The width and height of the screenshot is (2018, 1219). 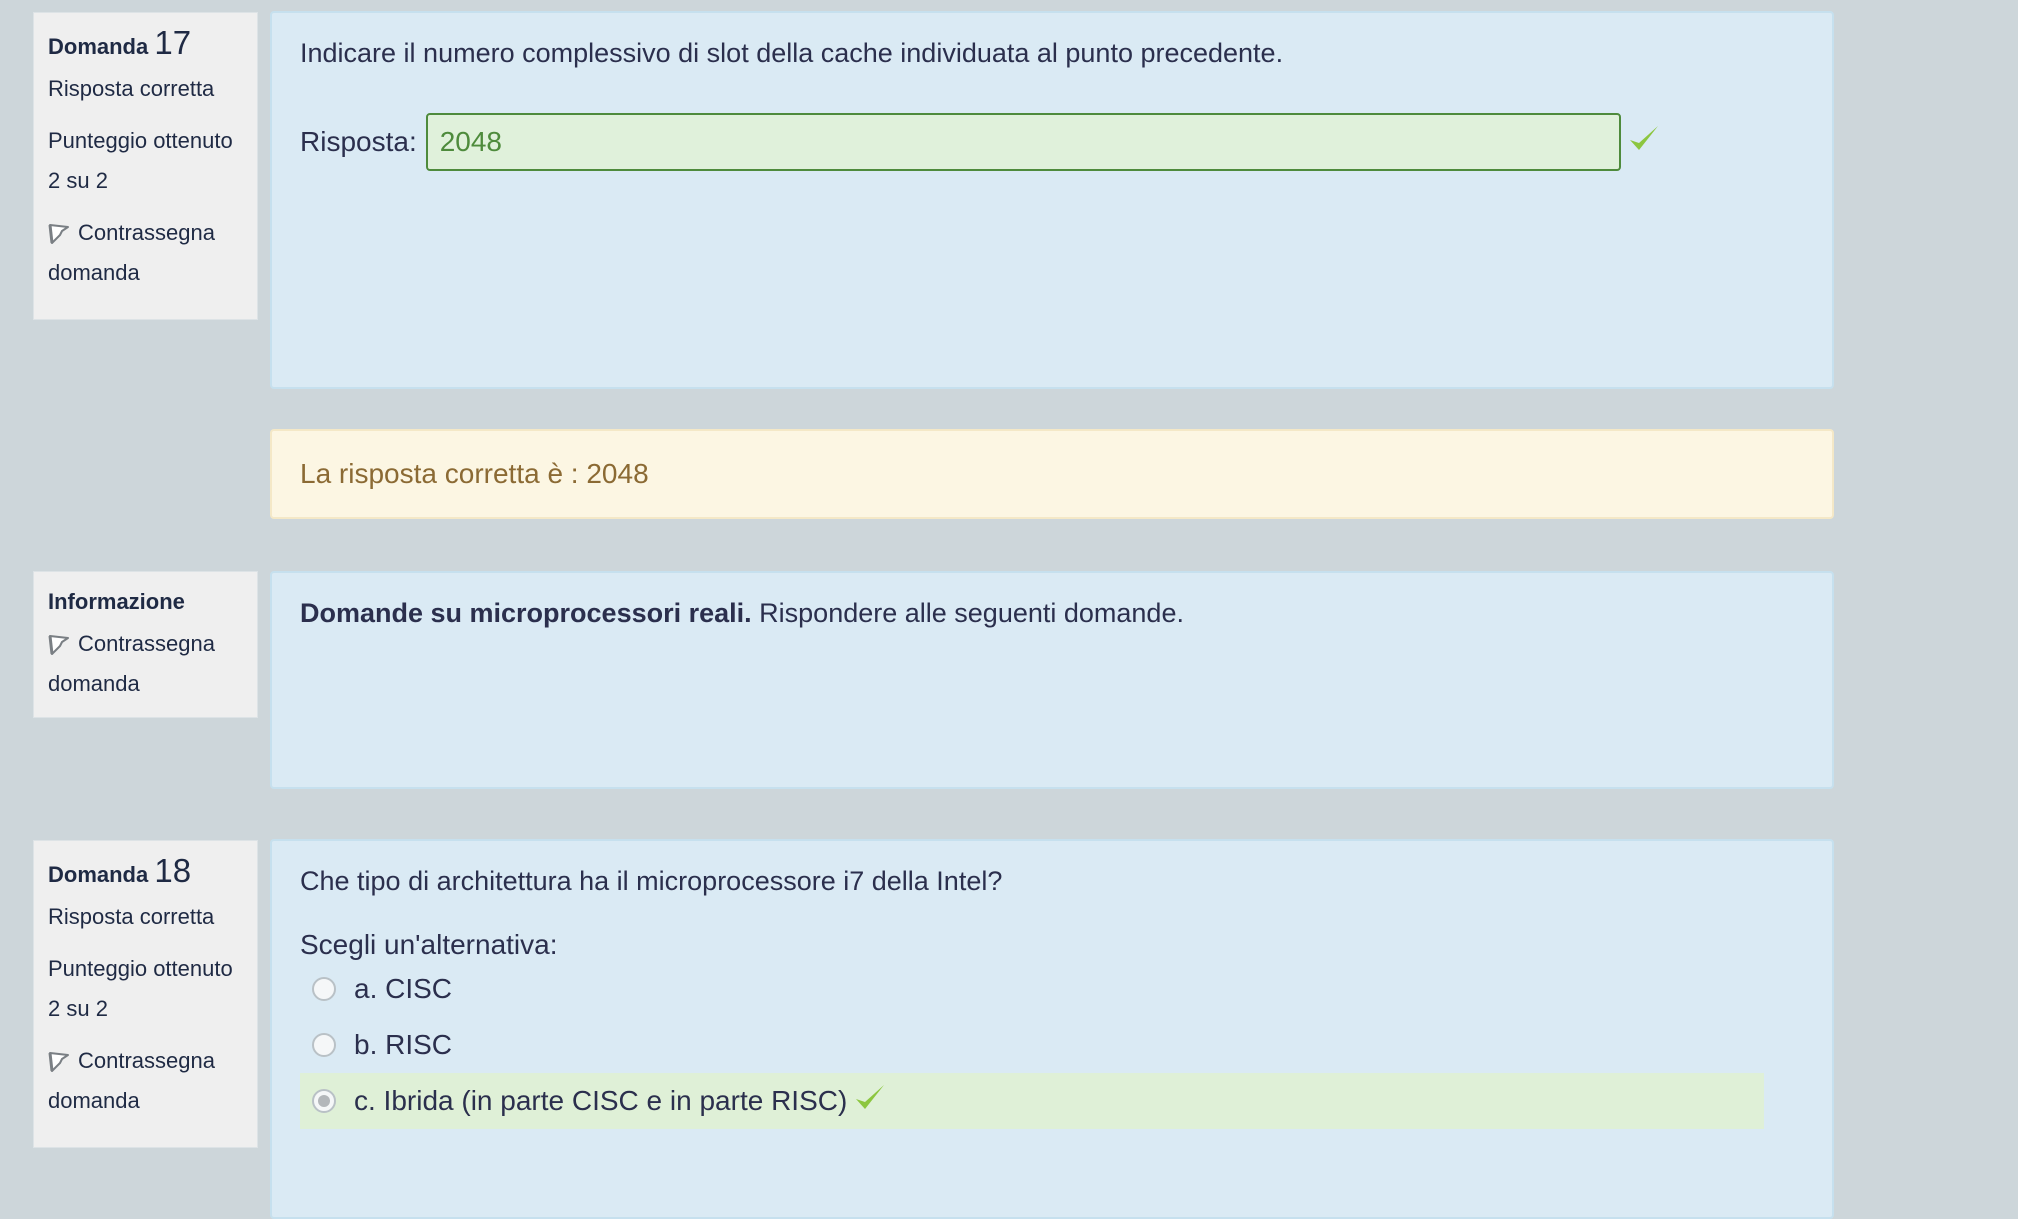 I want to click on question-label: Domanda 18, so click(x=120, y=870).